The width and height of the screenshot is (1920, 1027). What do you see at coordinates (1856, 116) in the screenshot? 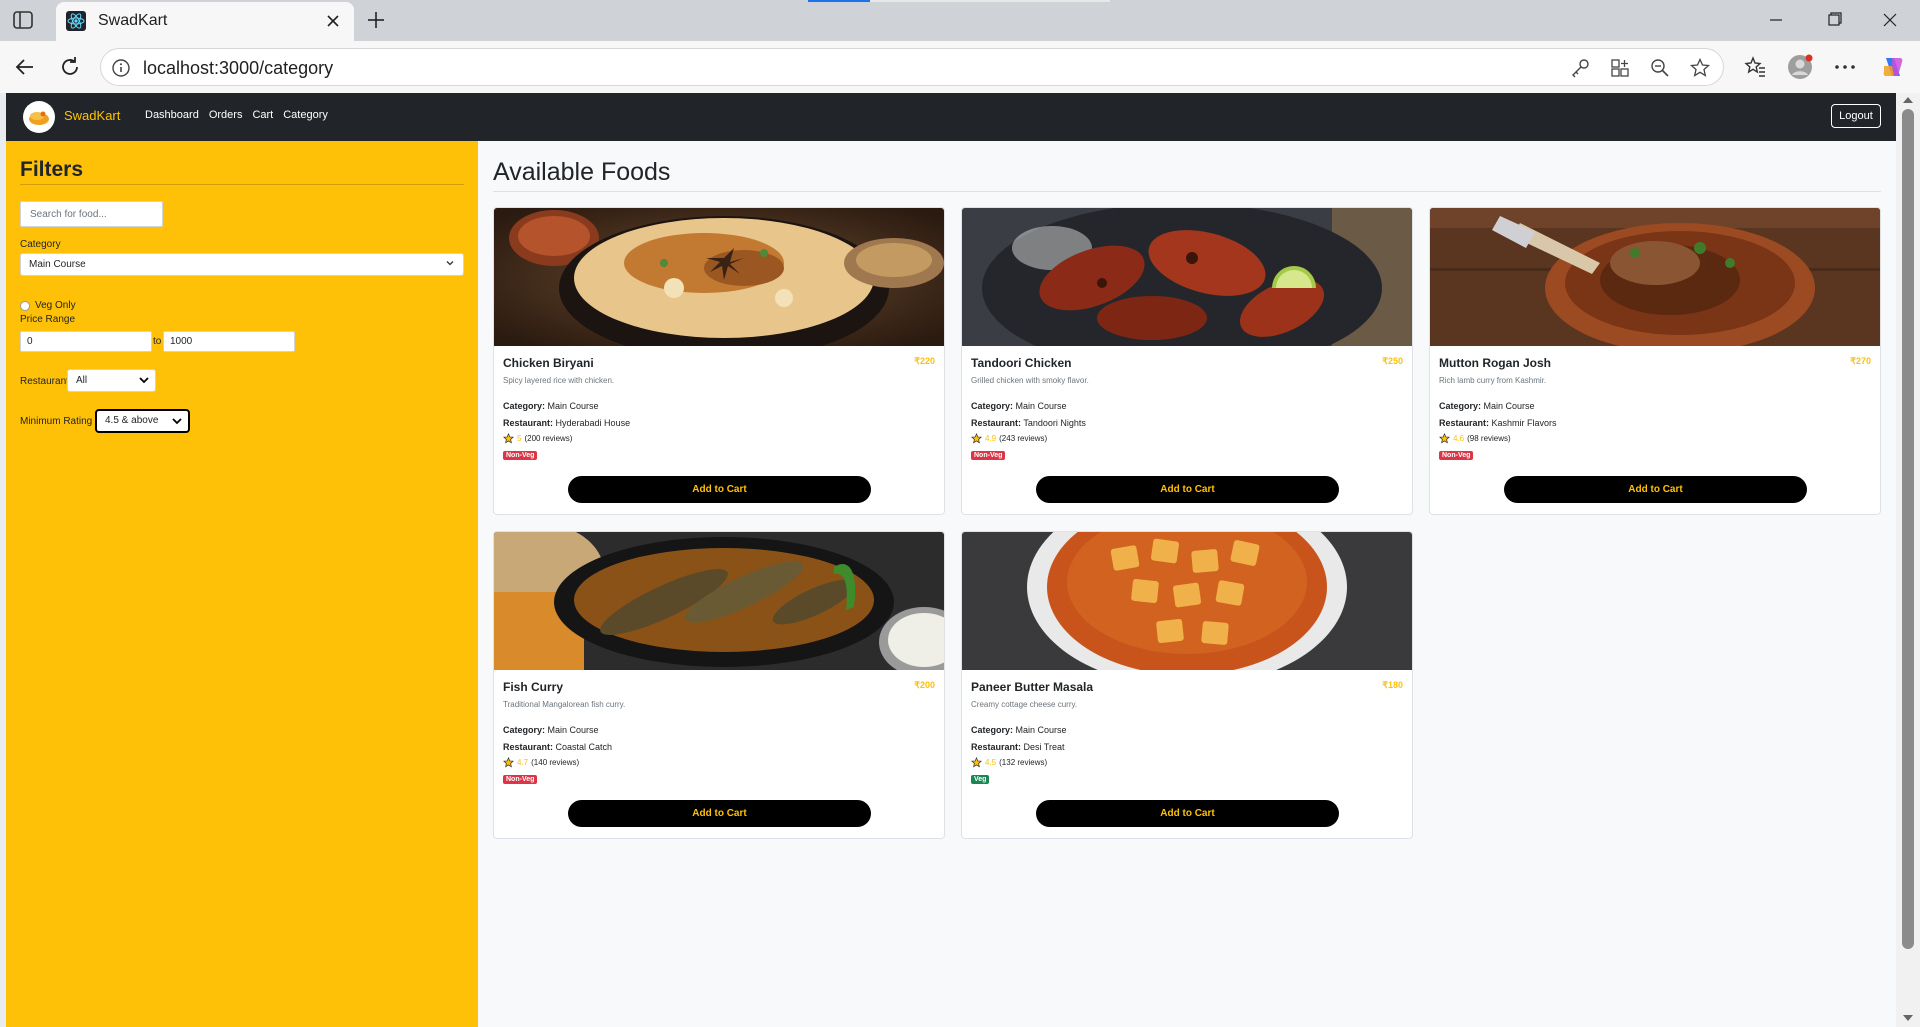
I see `logout-button: Logout` at bounding box center [1856, 116].